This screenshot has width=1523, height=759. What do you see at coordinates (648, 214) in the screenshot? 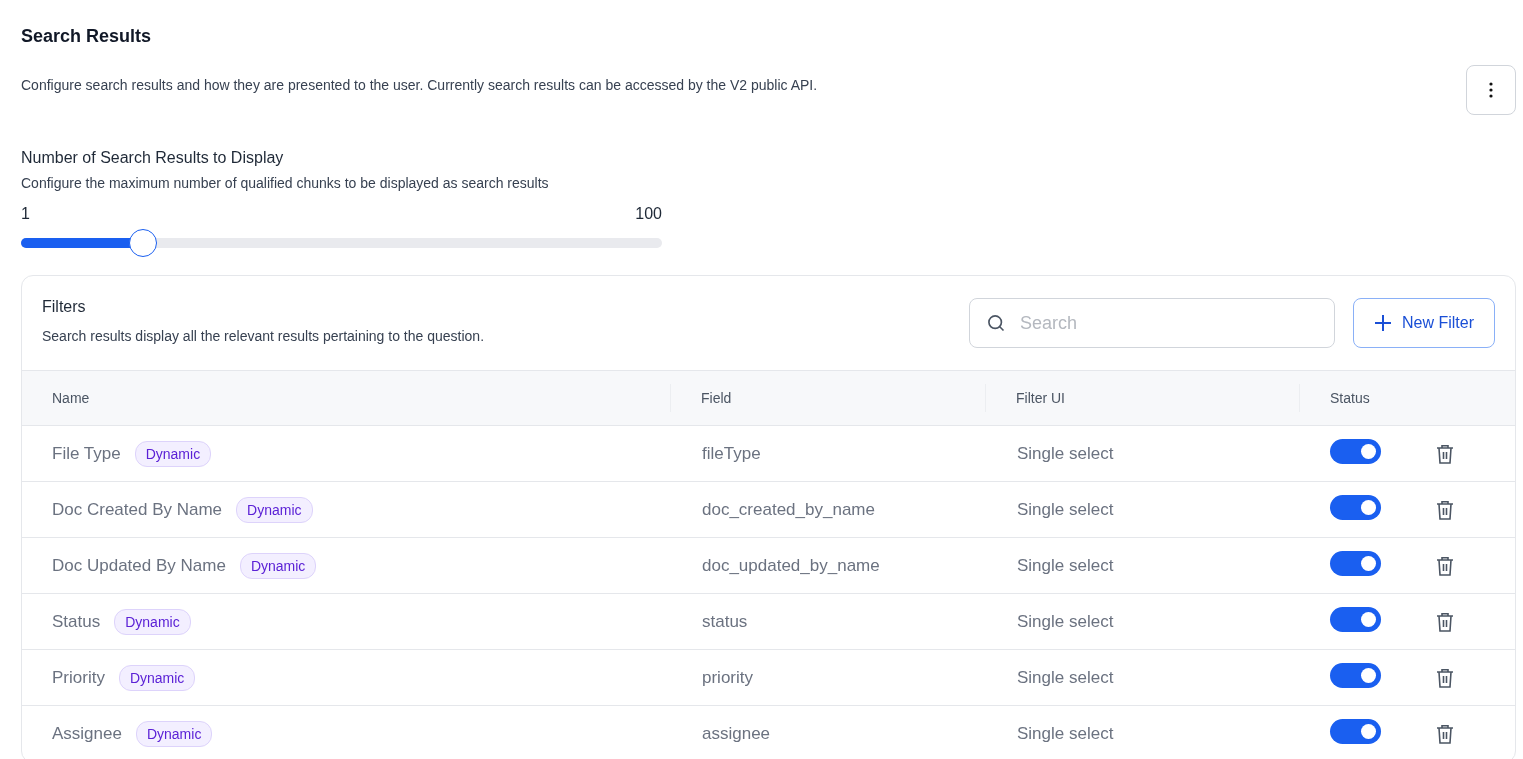
I see `slider-max-label: 100` at bounding box center [648, 214].